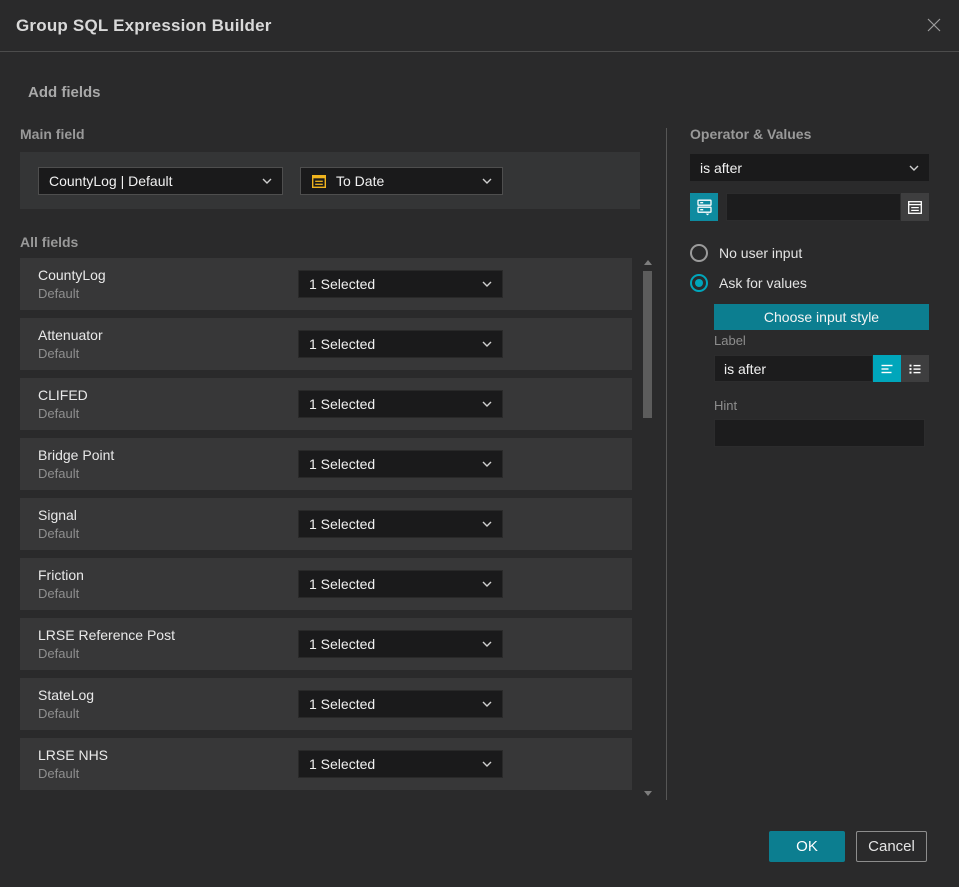  I want to click on label-input-row, so click(821, 368).